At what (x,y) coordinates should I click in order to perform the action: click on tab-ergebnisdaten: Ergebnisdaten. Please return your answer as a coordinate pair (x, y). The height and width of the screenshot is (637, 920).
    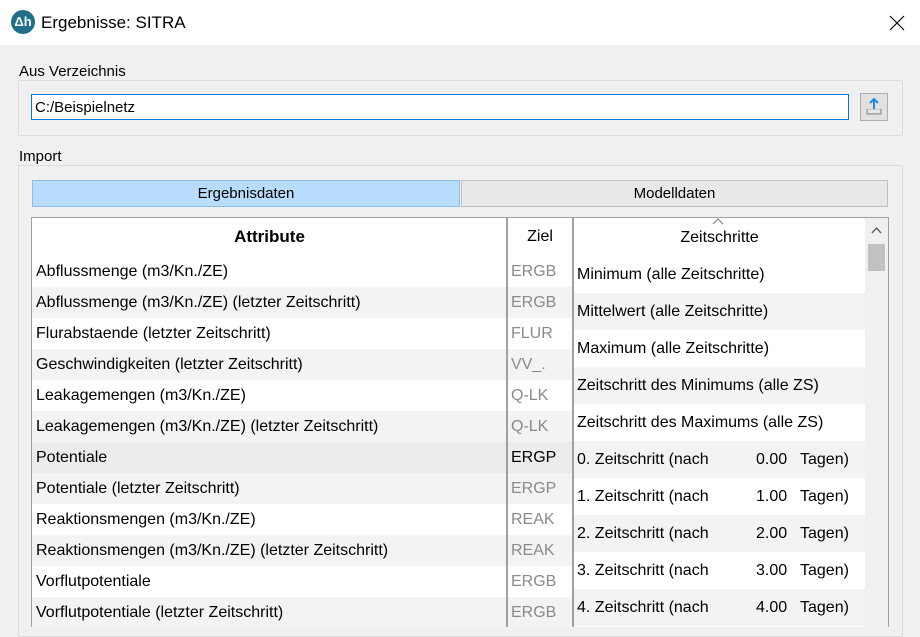
    Looking at the image, I should click on (246, 193).